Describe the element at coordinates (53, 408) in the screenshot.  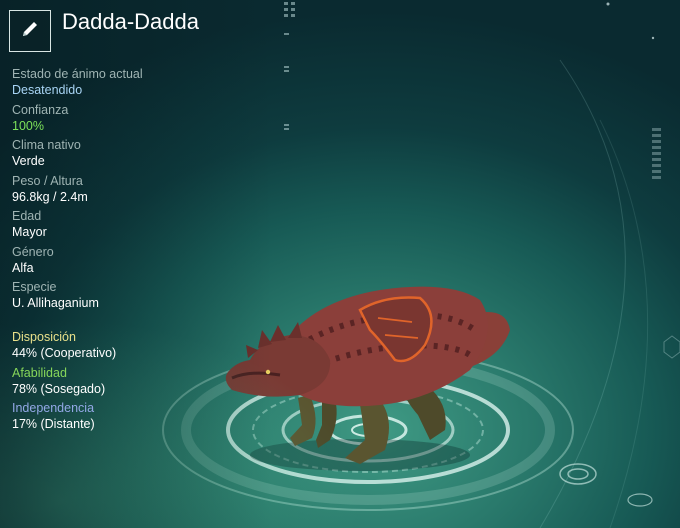
I see `trait-label: Independencia` at that location.